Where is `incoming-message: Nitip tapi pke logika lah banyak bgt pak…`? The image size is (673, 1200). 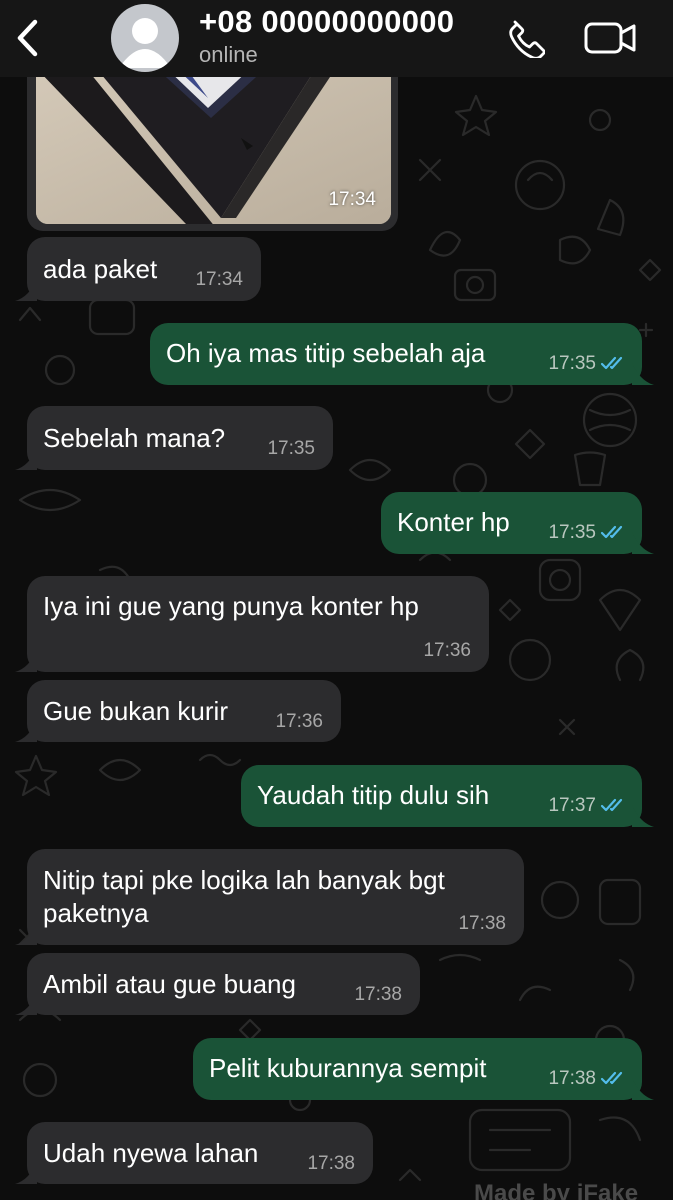 incoming-message: Nitip tapi pke logika lah banyak bgt pak… is located at coordinates (269, 897).